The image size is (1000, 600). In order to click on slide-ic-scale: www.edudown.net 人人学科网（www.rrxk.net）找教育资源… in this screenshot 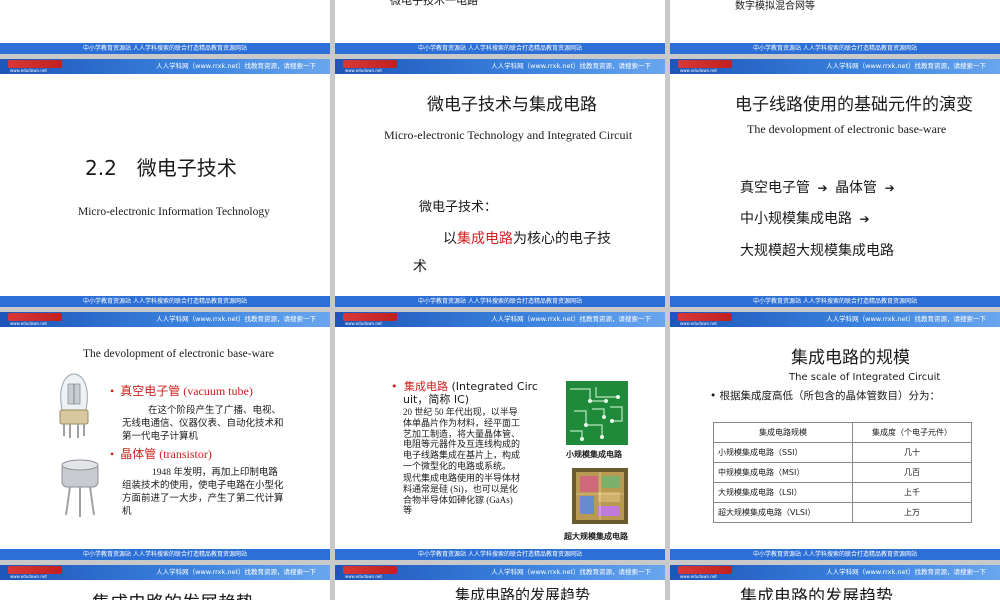, I will do `click(835, 436)`.